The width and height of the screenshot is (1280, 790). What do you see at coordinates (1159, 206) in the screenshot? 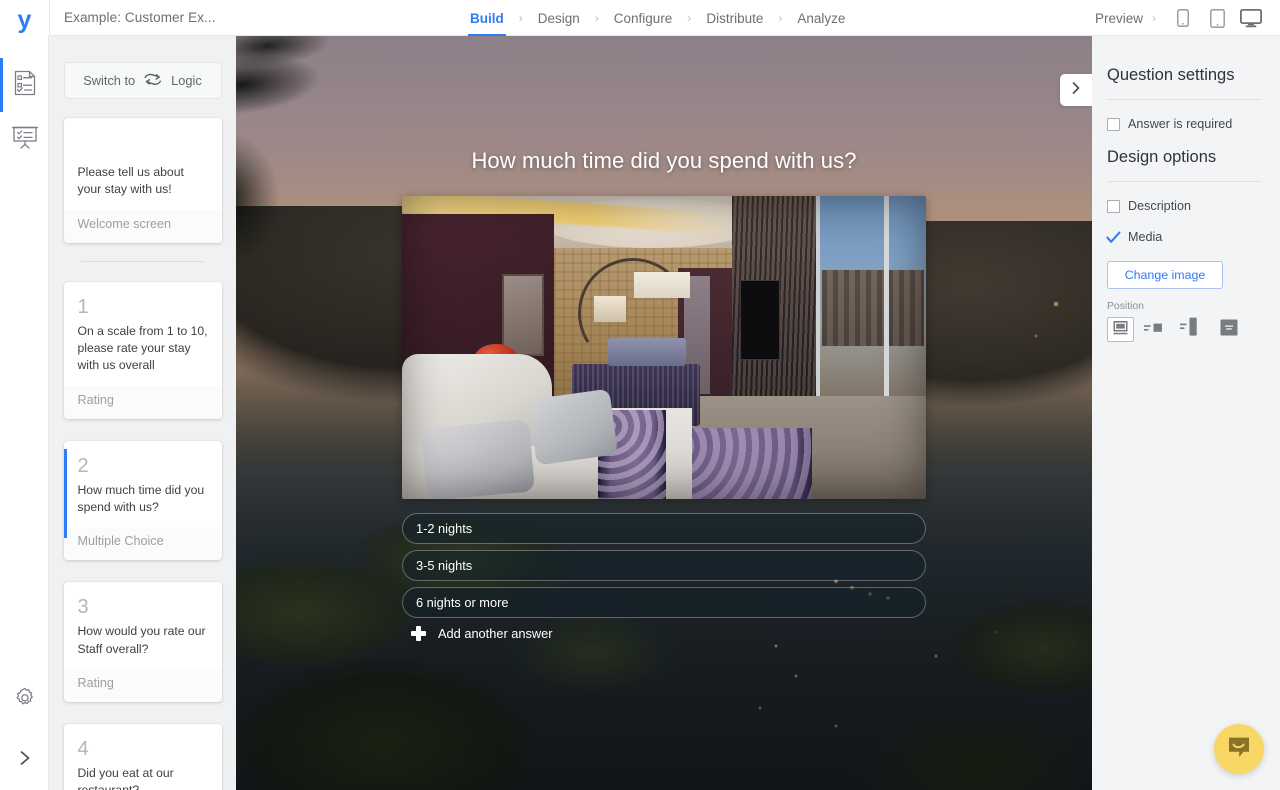
I see `description-label: Description` at bounding box center [1159, 206].